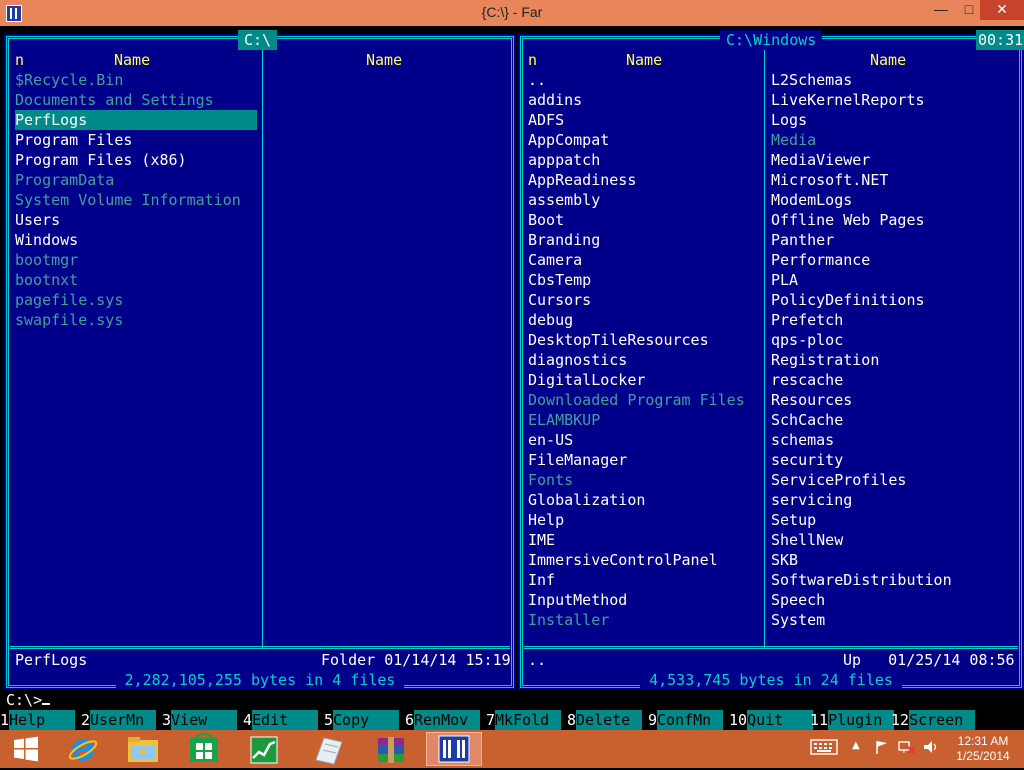 The height and width of the screenshot is (770, 1024). I want to click on function-key-9: 9ConfMn, so click(686, 720).